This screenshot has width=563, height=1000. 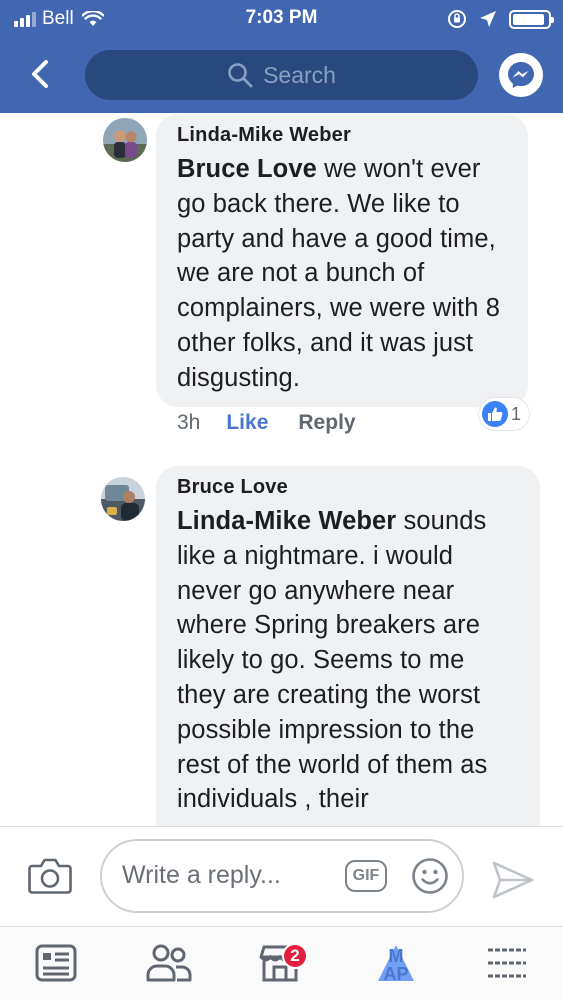 I want to click on news-feed-icon, so click(x=56, y=963).